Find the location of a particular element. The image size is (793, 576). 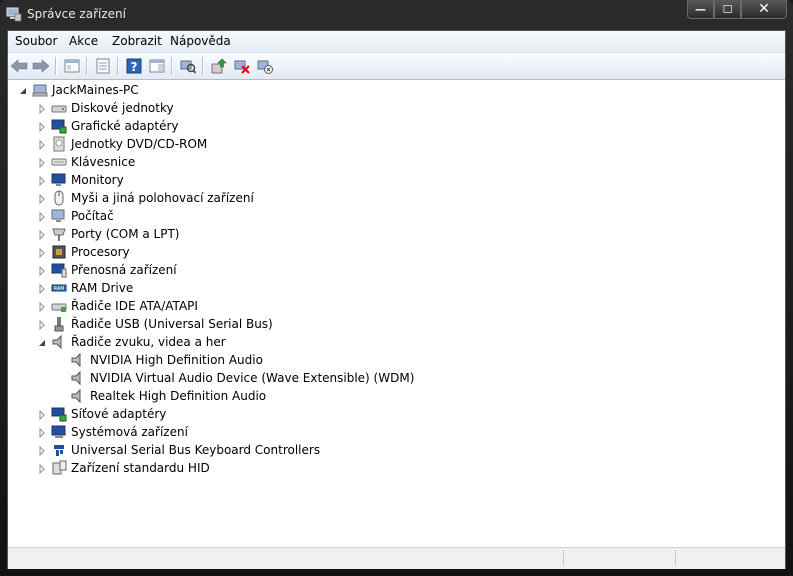

tree-category: Procesory is located at coordinates (83, 252).